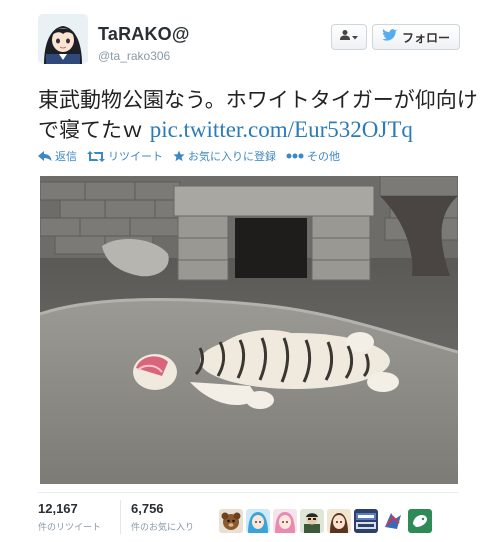  What do you see at coordinates (390, 37) in the screenshot?
I see `twitter-bird-icon` at bounding box center [390, 37].